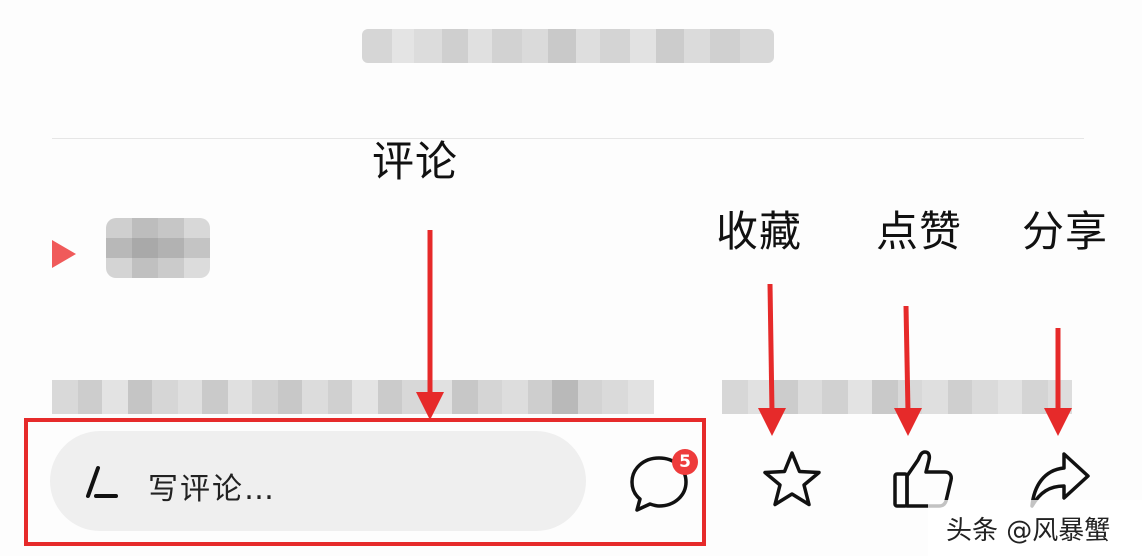 This screenshot has height=556, width=1142. What do you see at coordinates (430, 325) in the screenshot?
I see `arrow-comment` at bounding box center [430, 325].